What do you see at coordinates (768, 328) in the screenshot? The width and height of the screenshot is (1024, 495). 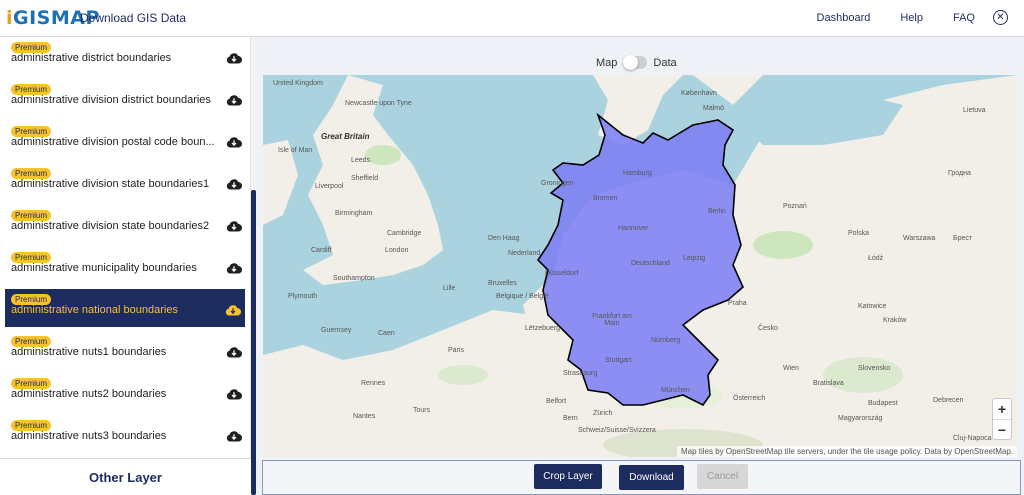 I see `map-label: Česko` at bounding box center [768, 328].